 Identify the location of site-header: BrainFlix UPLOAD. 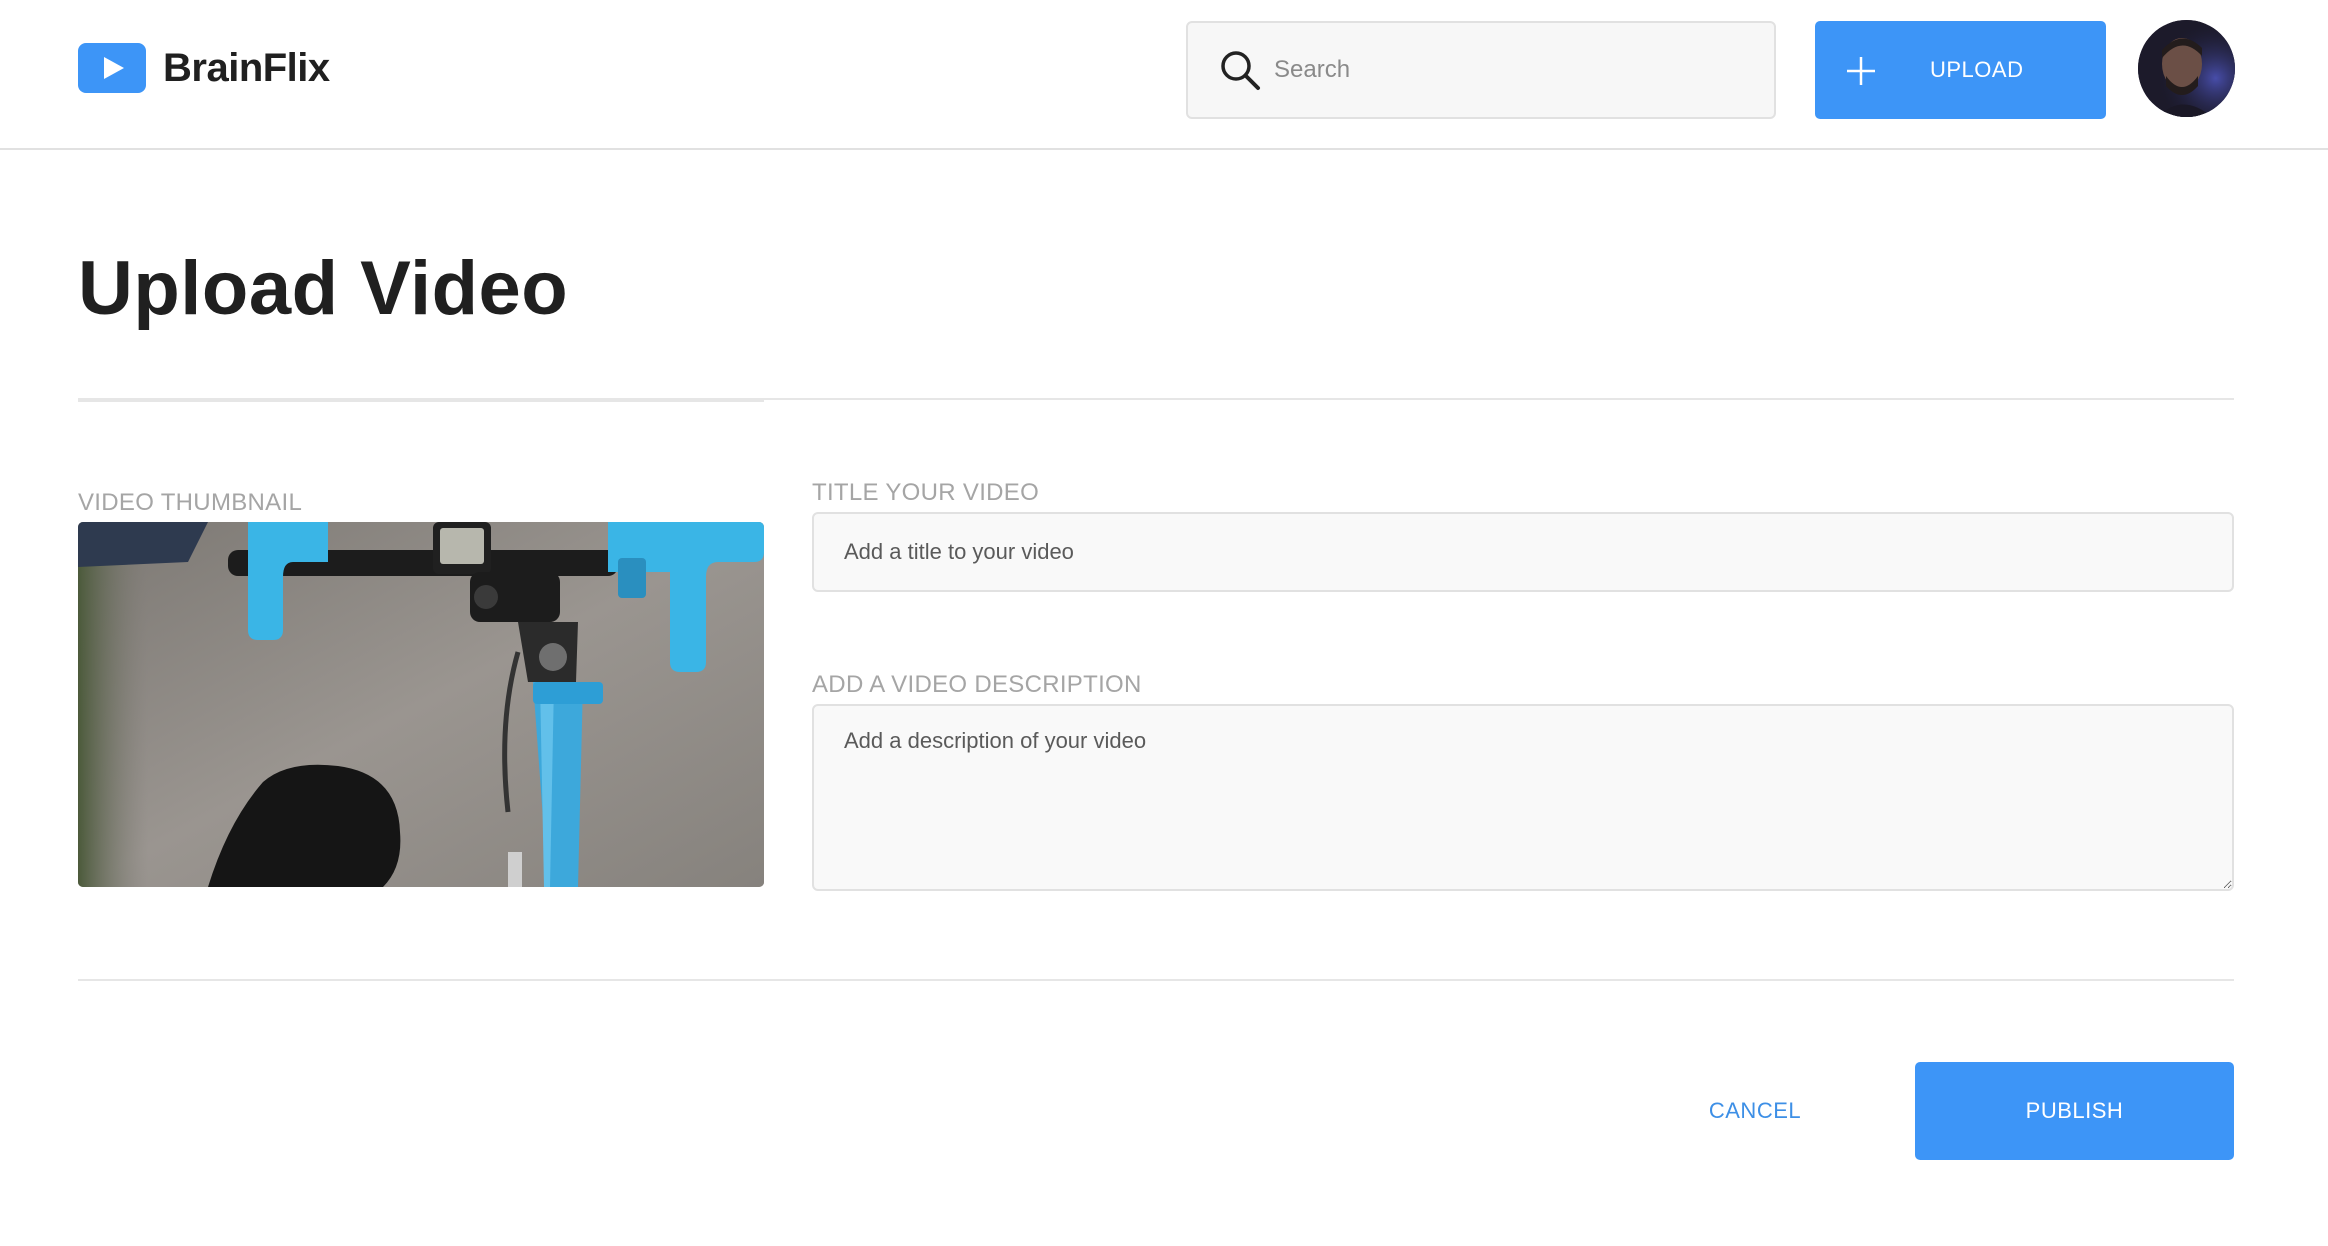
(1164, 75).